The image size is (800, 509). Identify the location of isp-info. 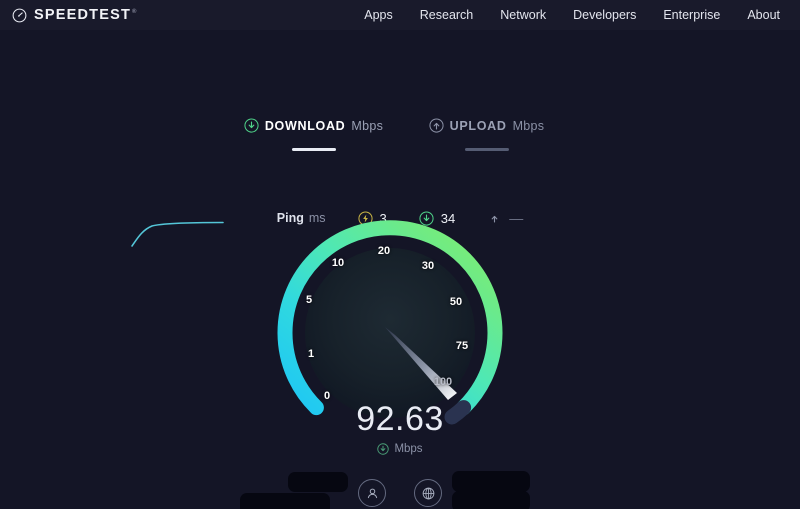
(320, 488).